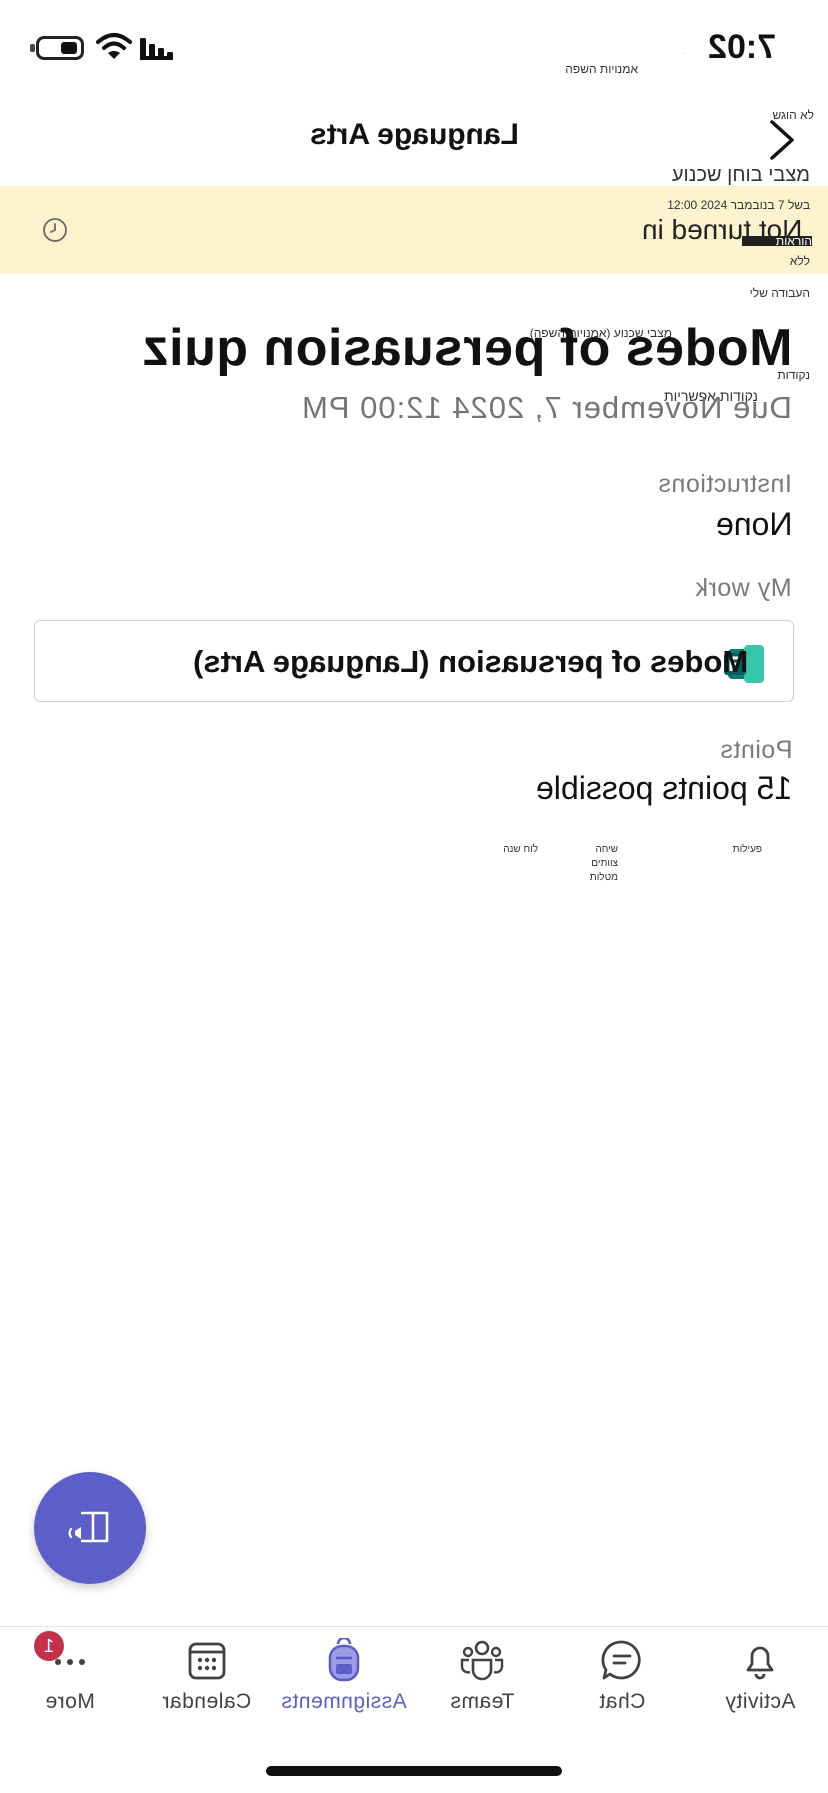  What do you see at coordinates (799, 261) in the screenshot?
I see `none-label-hebrew: ללא` at bounding box center [799, 261].